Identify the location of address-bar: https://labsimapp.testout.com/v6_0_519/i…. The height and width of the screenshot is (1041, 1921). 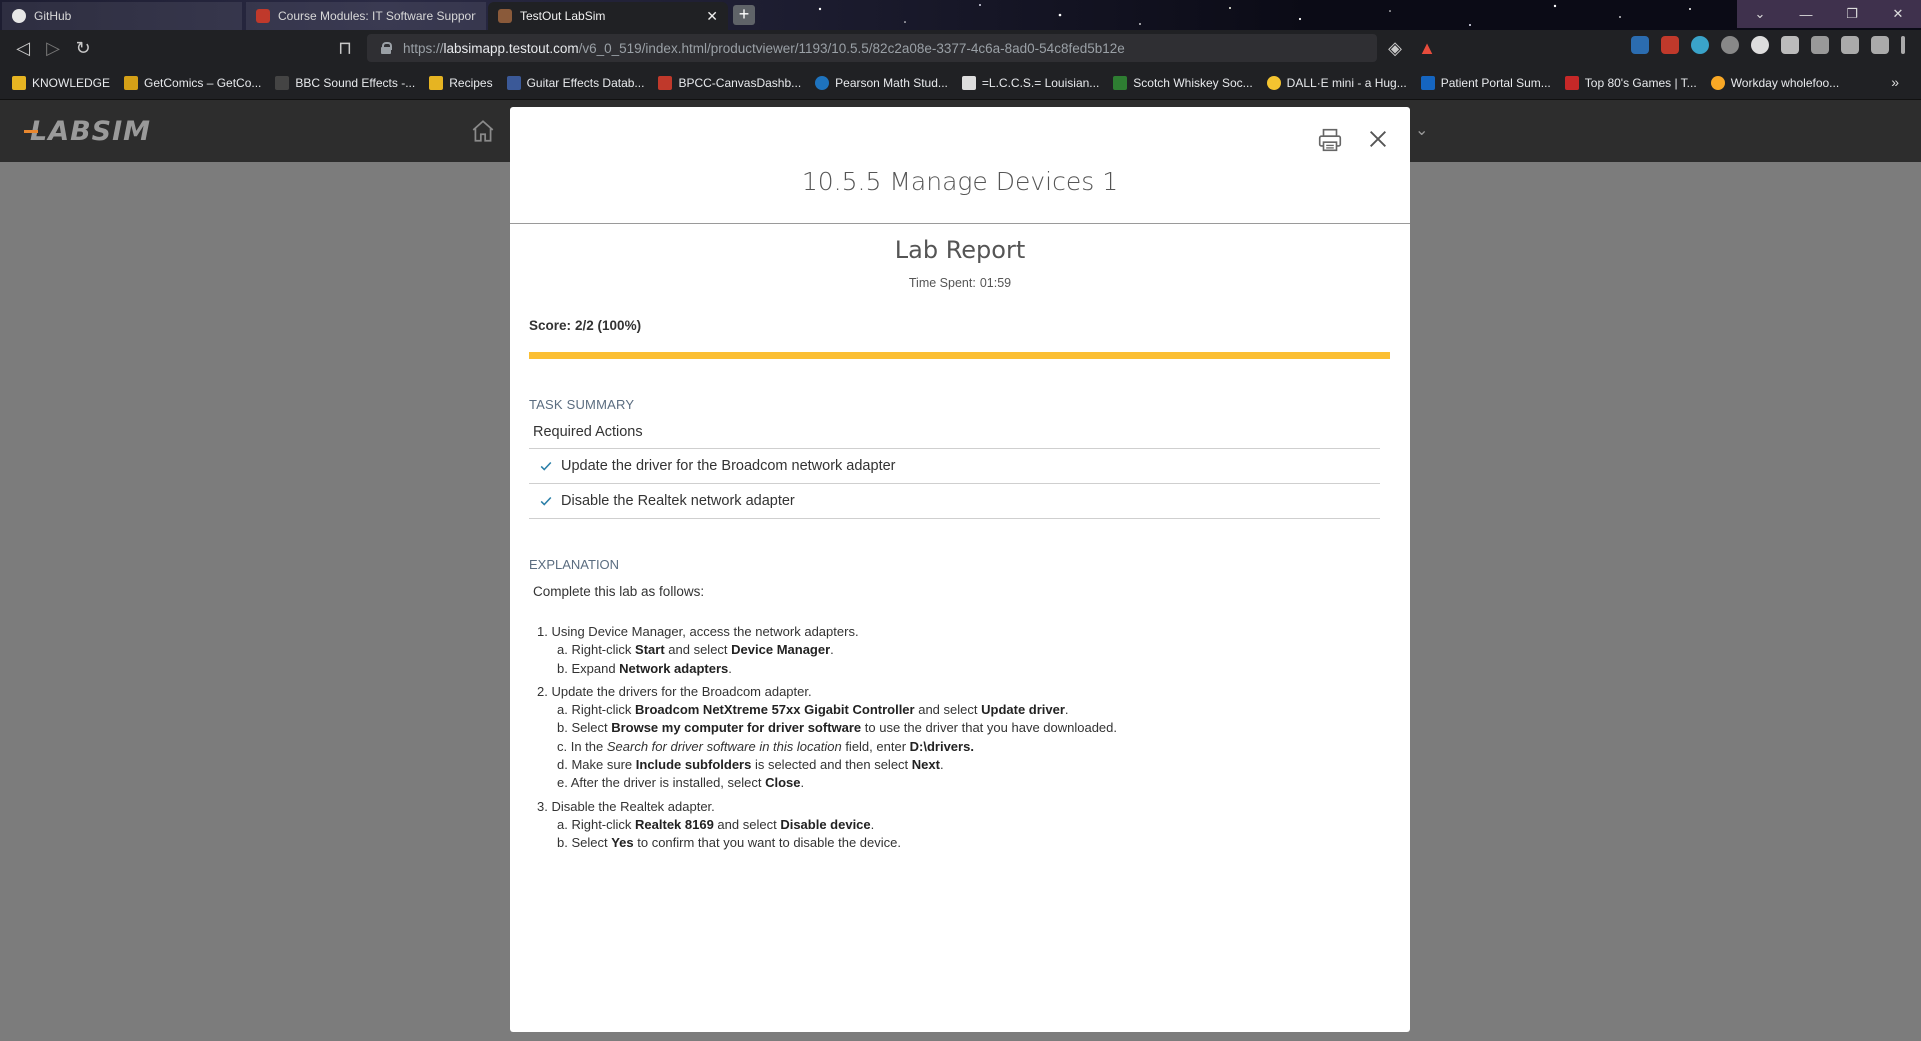
(872, 48).